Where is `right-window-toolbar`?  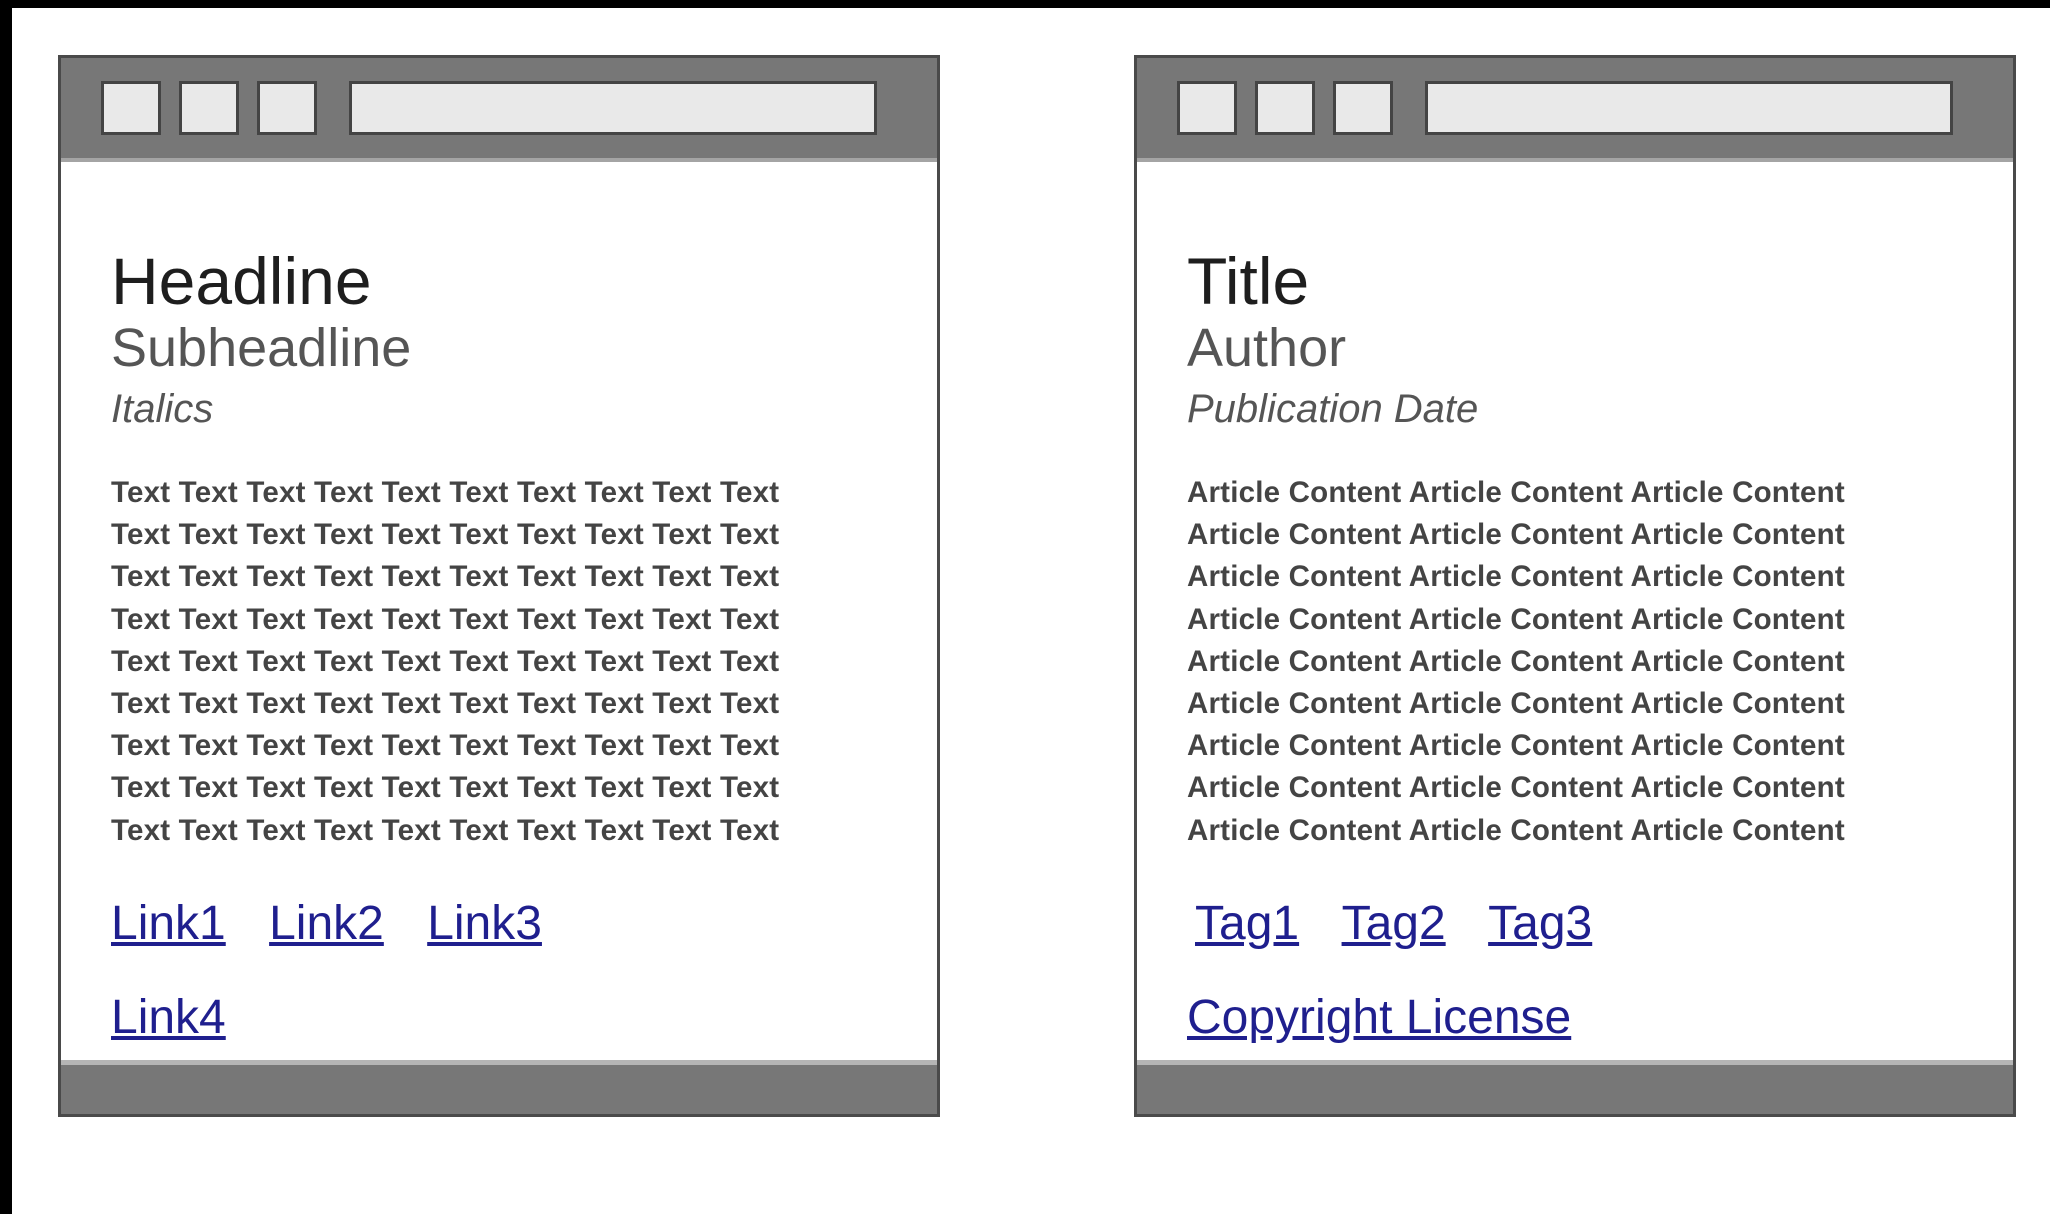 right-window-toolbar is located at coordinates (1575, 110).